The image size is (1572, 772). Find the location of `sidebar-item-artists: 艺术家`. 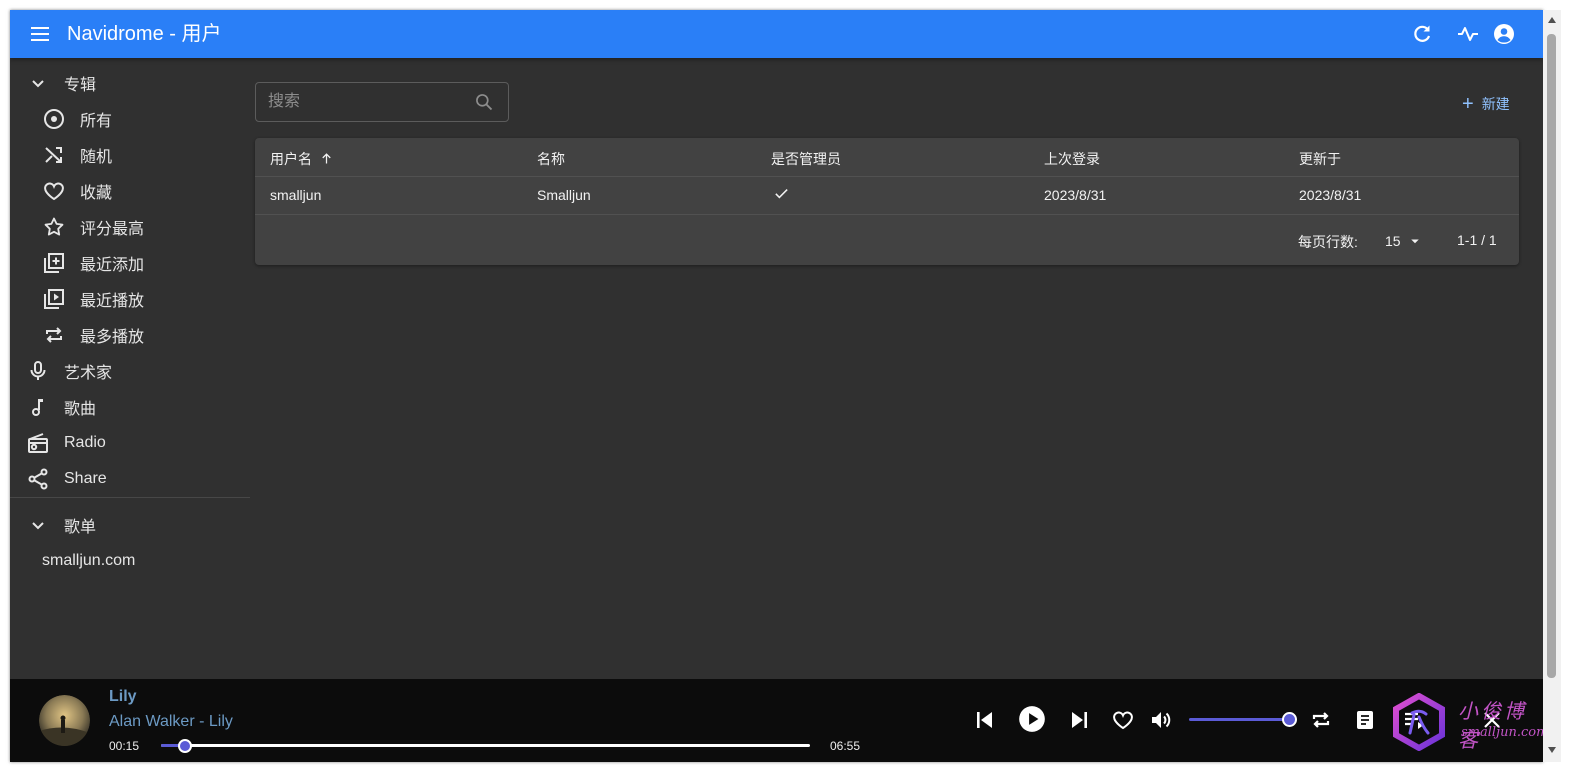

sidebar-item-artists: 艺术家 is located at coordinates (69, 371).